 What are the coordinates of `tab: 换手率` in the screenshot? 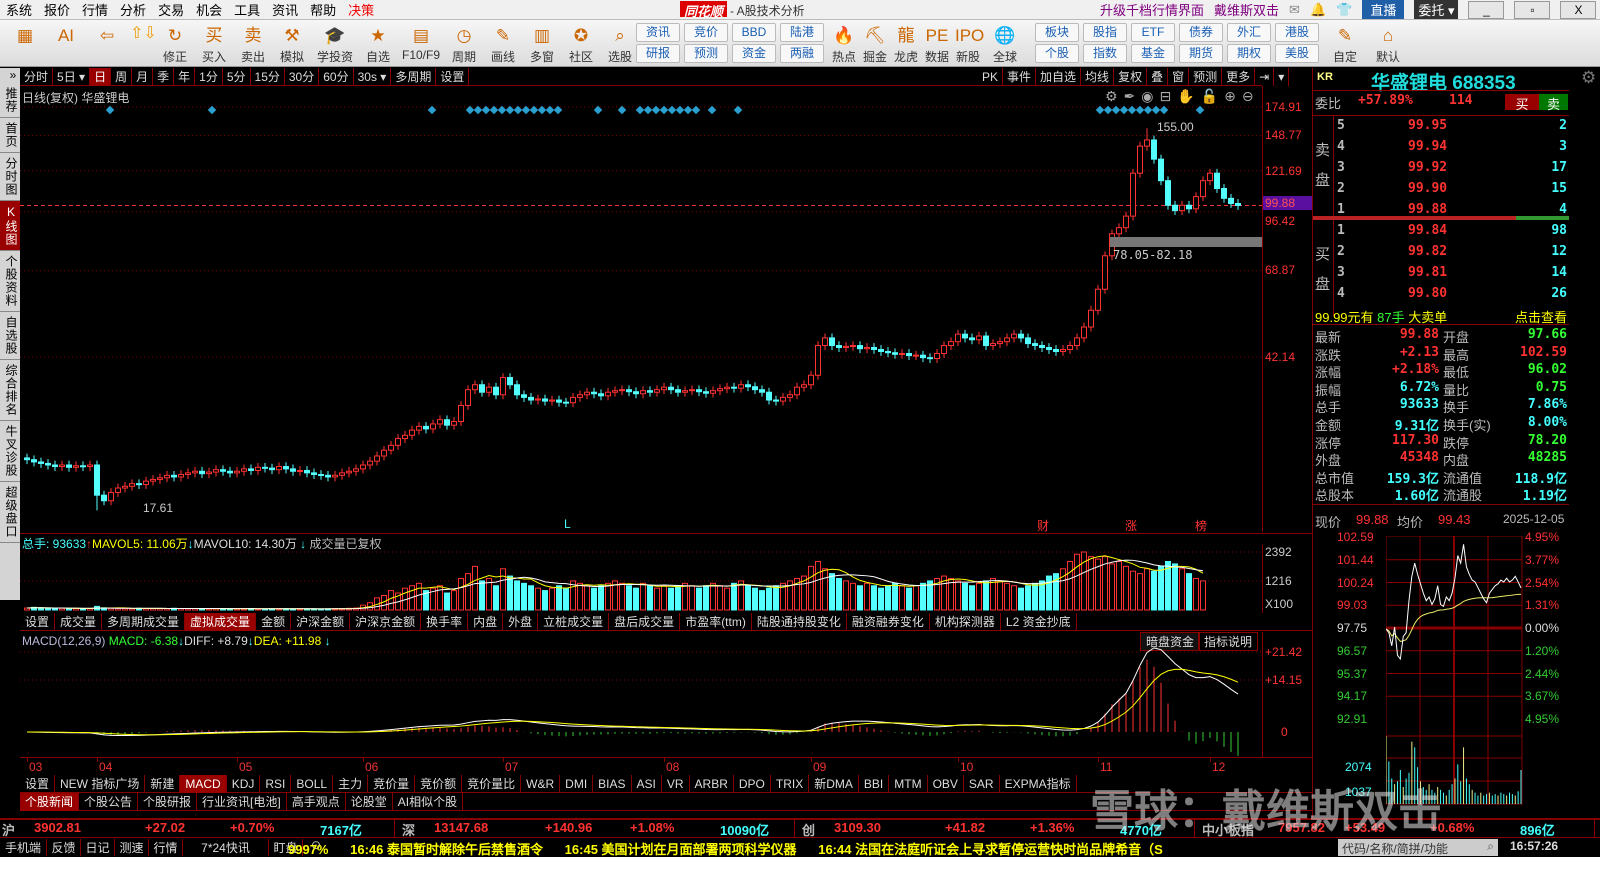 It's located at (445, 622).